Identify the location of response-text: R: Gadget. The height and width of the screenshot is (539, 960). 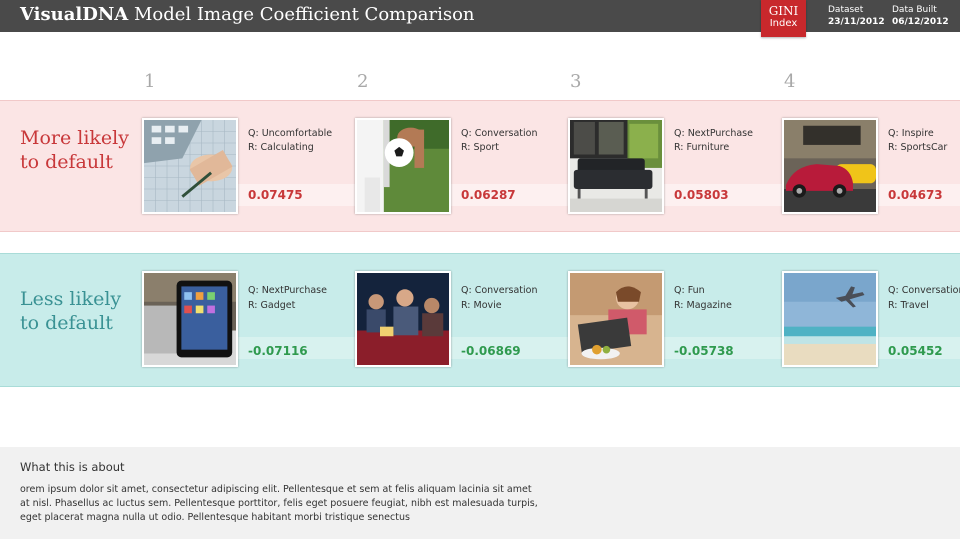
(272, 305).